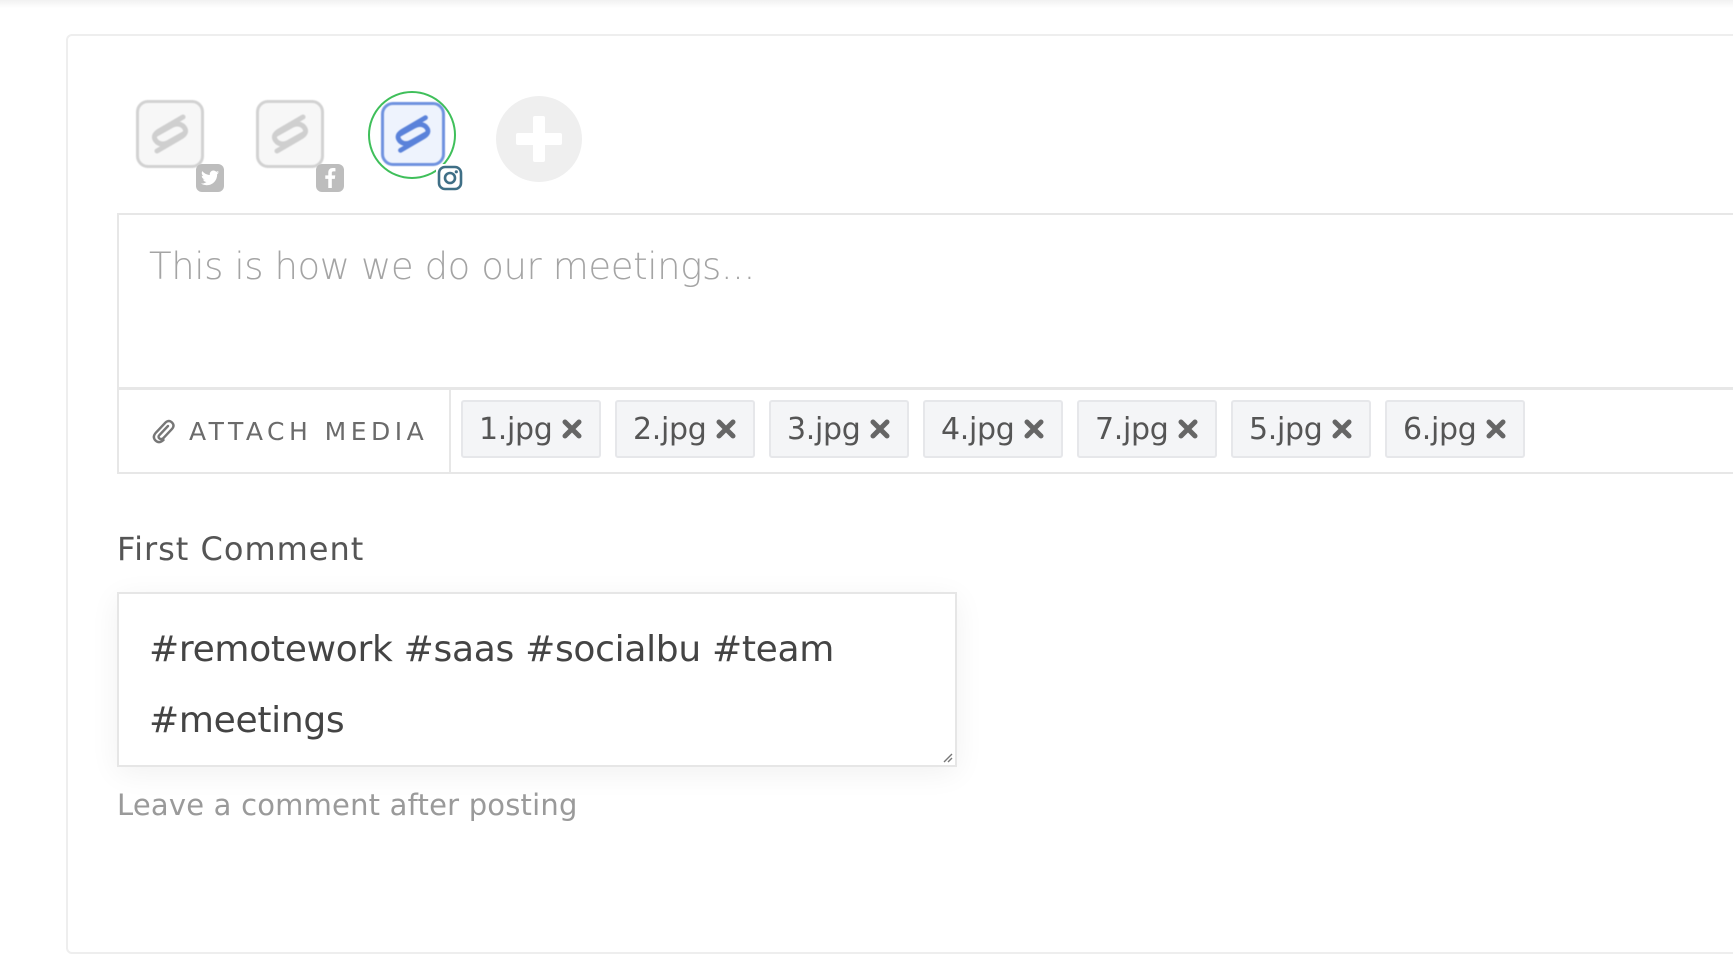 The image size is (1733, 954). Describe the element at coordinates (1286, 429) in the screenshot. I see `media-file-name: 5.jpg` at that location.